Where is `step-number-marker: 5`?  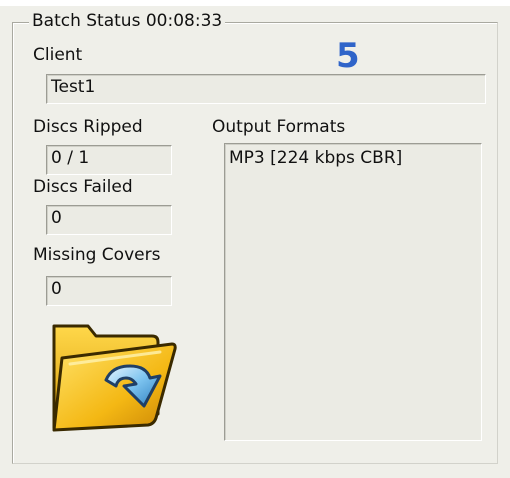
step-number-marker: 5 is located at coordinates (348, 56).